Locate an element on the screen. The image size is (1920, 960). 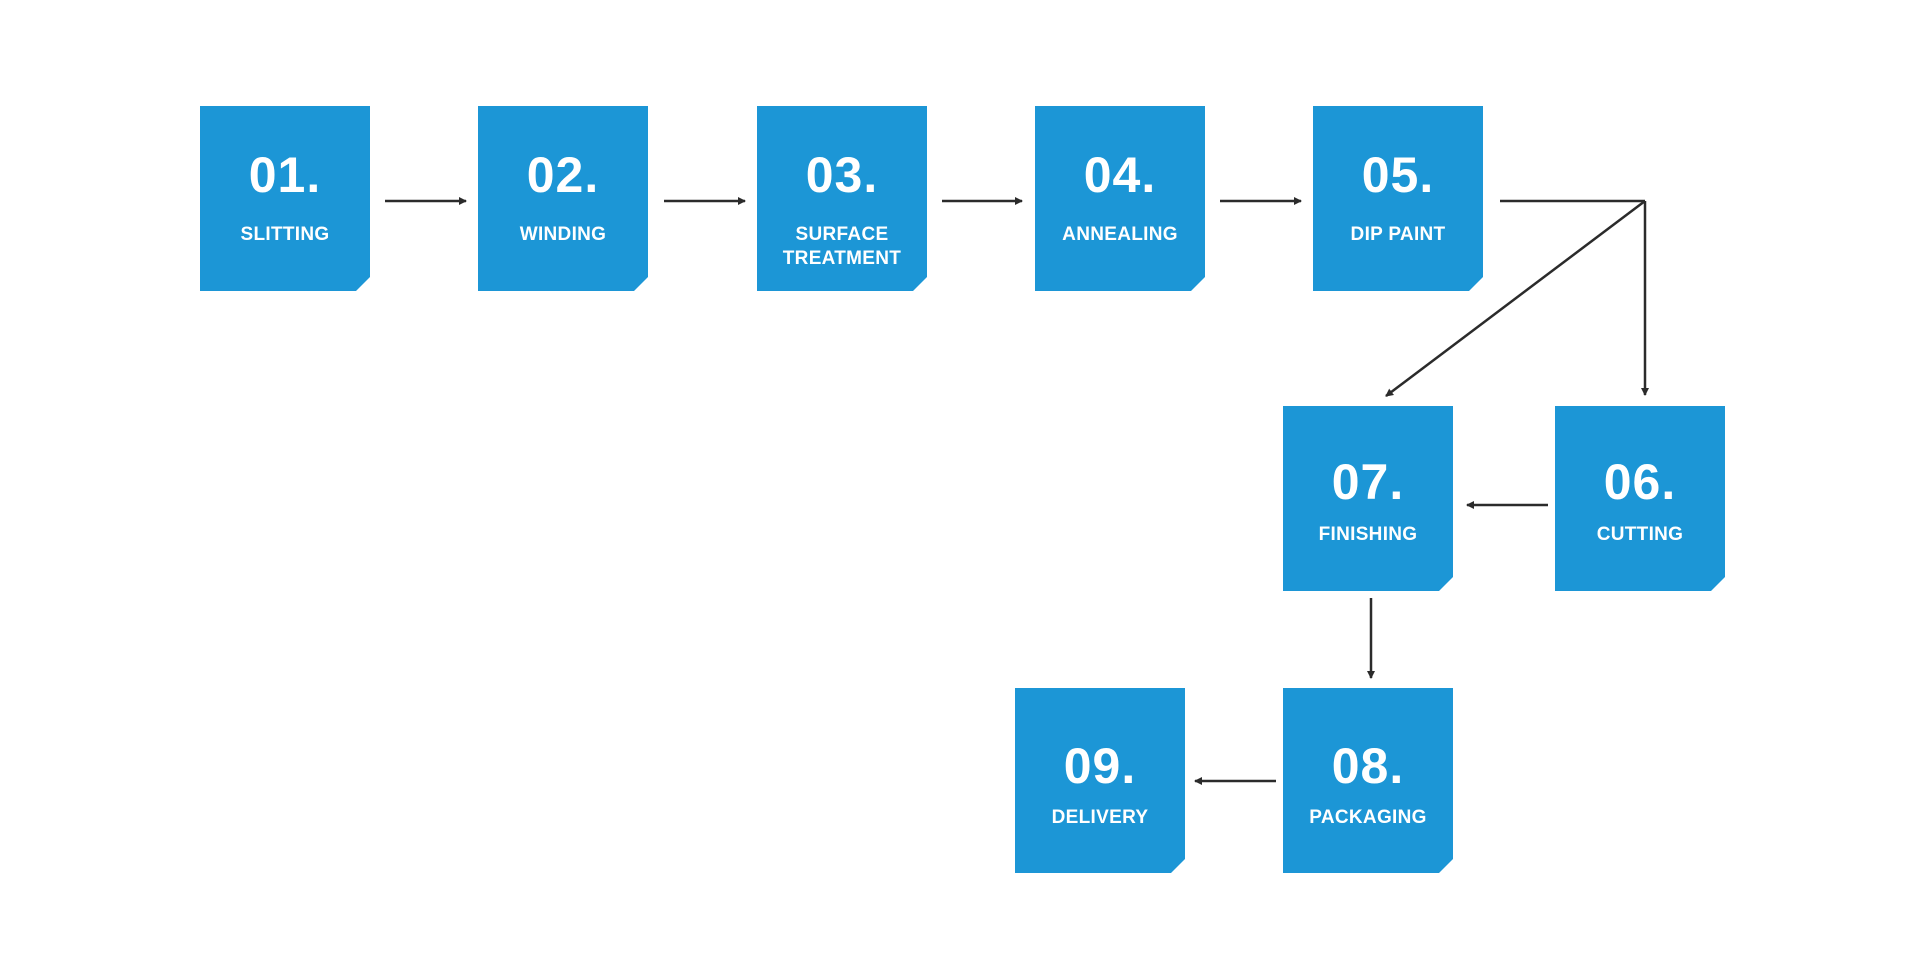
step-number: 01. is located at coordinates (285, 175).